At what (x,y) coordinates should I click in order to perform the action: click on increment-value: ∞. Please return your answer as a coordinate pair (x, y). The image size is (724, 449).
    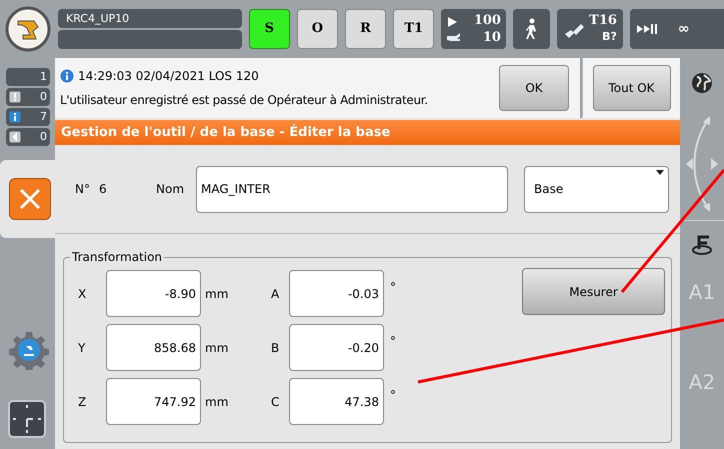
    Looking at the image, I should click on (684, 29).